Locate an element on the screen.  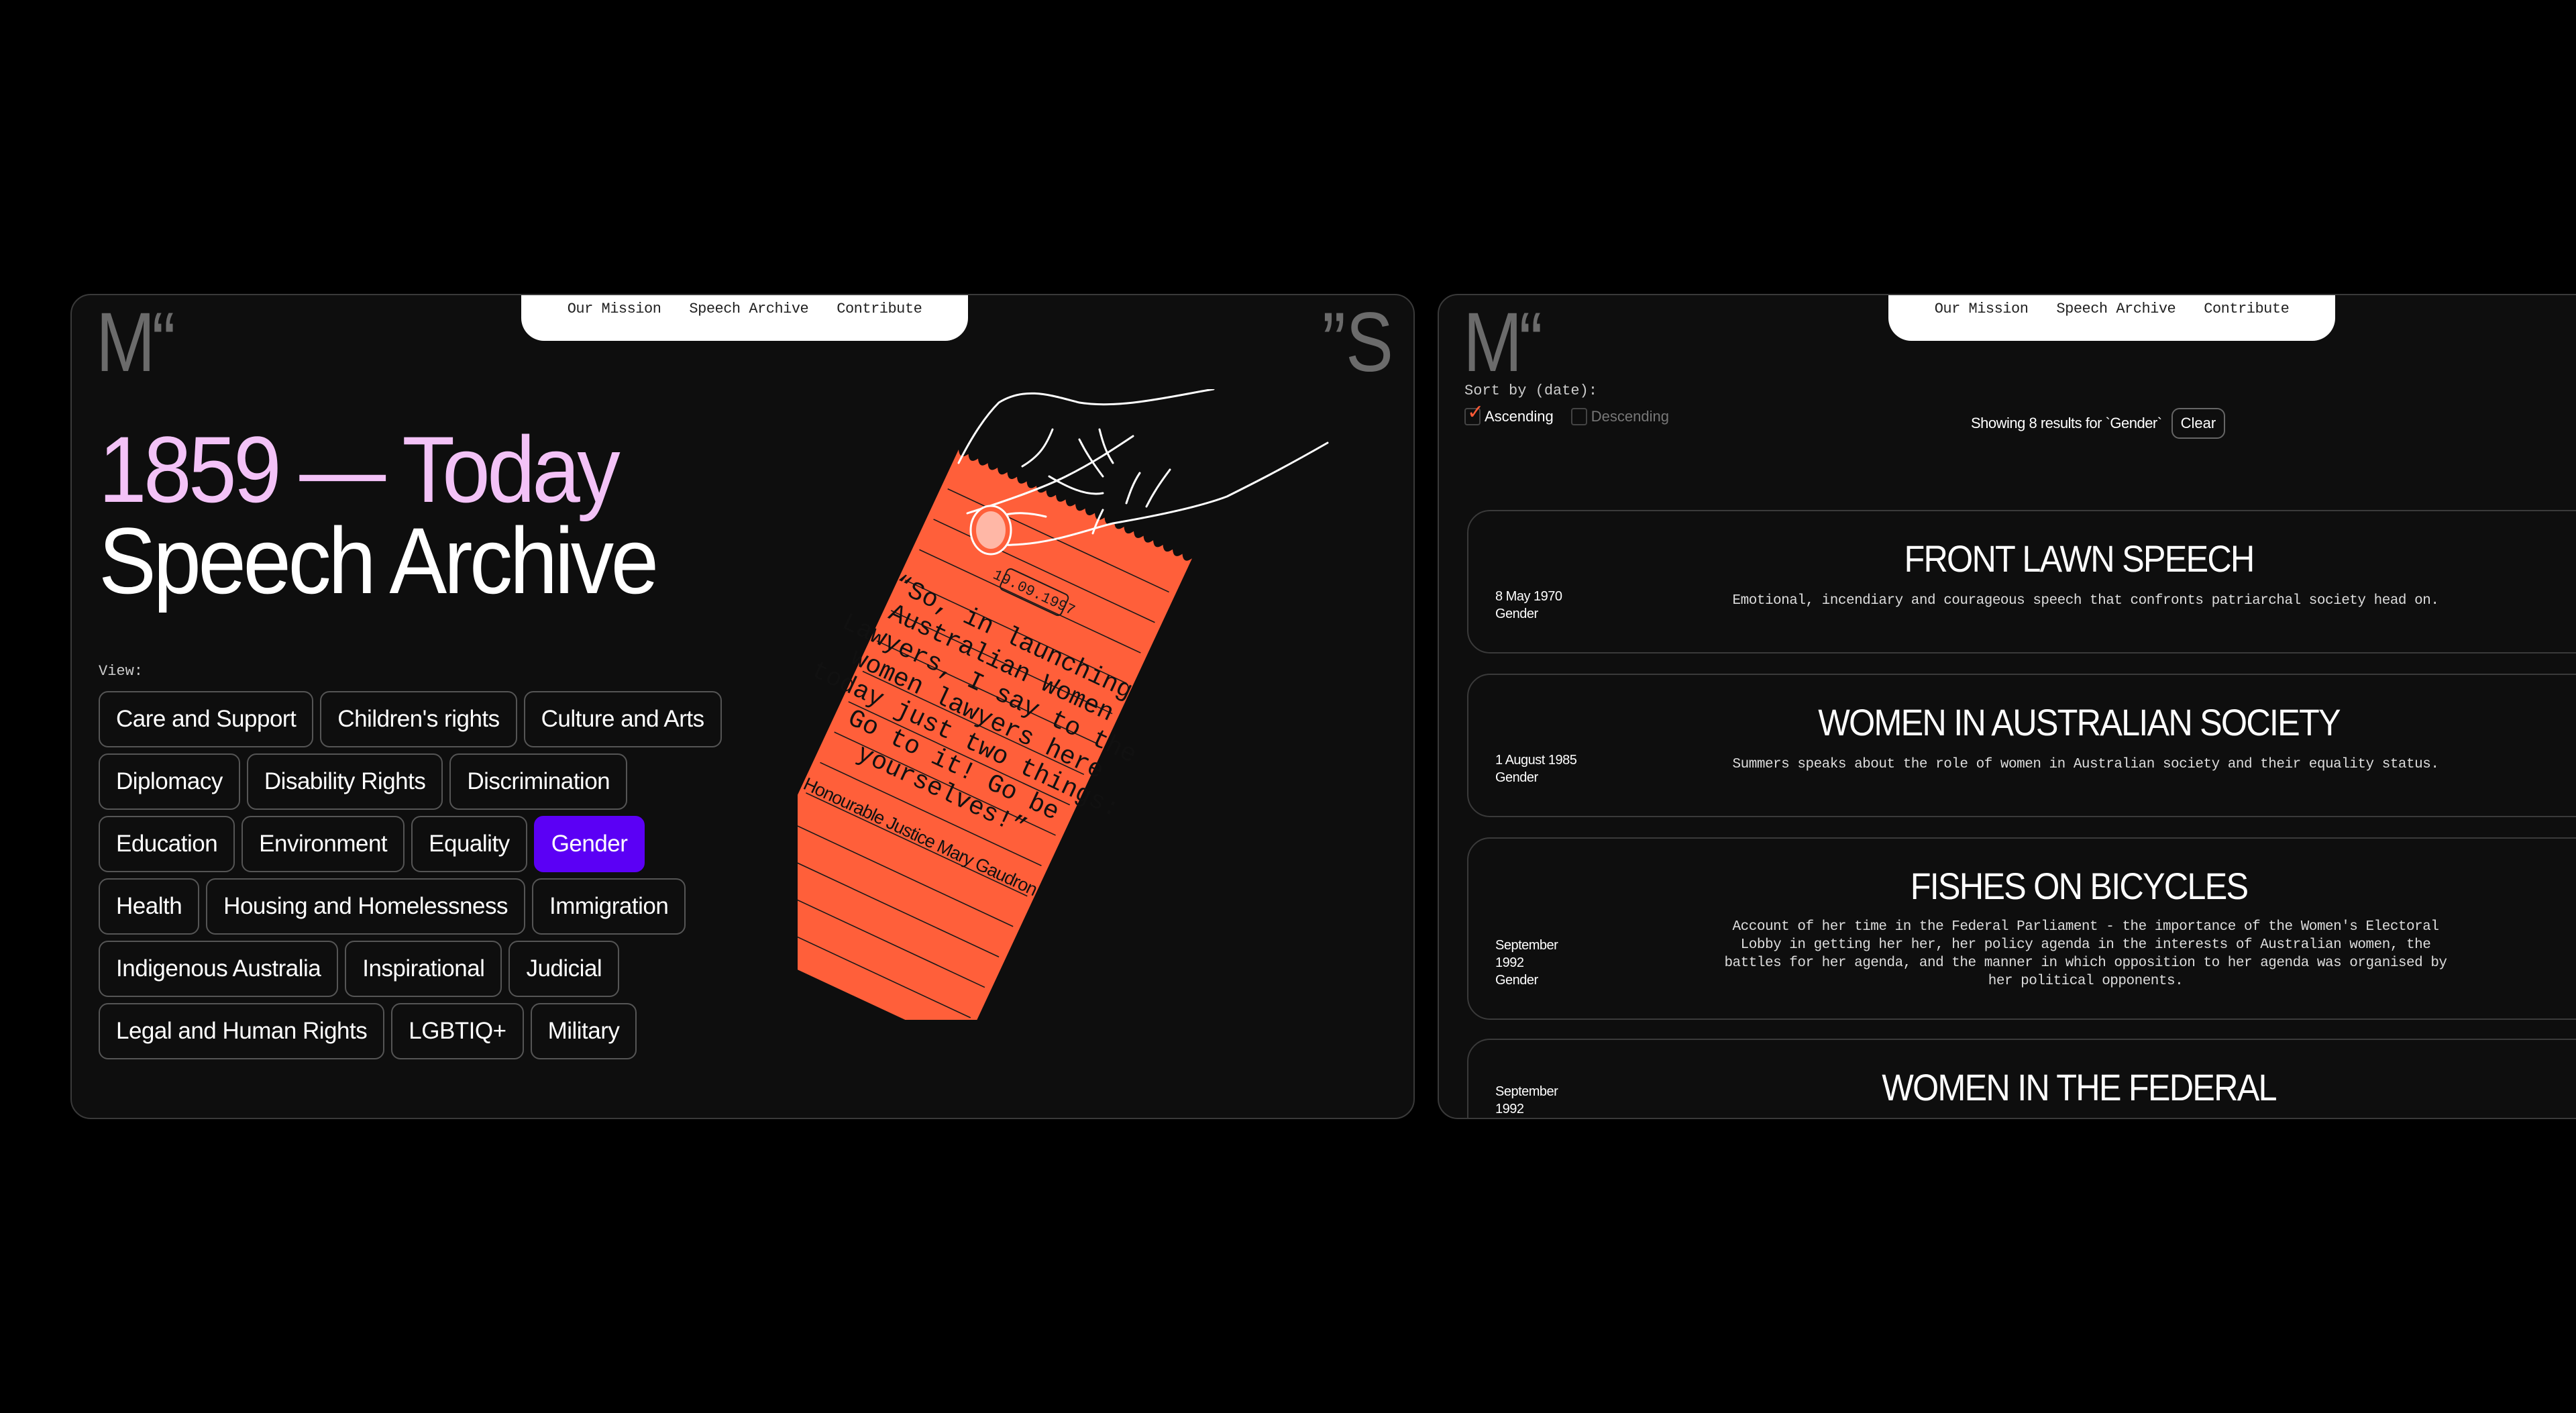
filter-tag-care-and-support: Care and Support is located at coordinates (206, 719).